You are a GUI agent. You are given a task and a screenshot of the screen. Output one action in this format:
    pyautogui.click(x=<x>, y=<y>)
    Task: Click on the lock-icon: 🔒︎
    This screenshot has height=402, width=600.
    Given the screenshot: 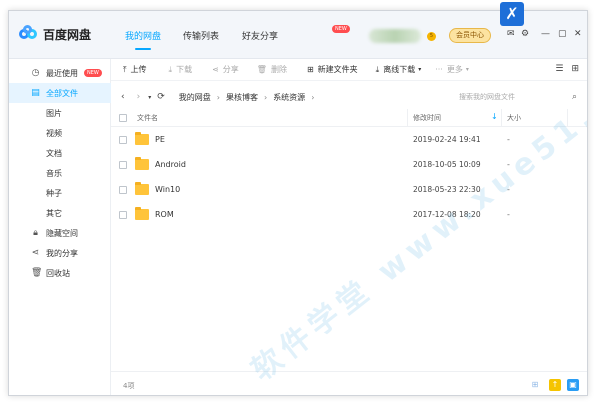 What is the action you would take?
    pyautogui.click(x=35, y=232)
    